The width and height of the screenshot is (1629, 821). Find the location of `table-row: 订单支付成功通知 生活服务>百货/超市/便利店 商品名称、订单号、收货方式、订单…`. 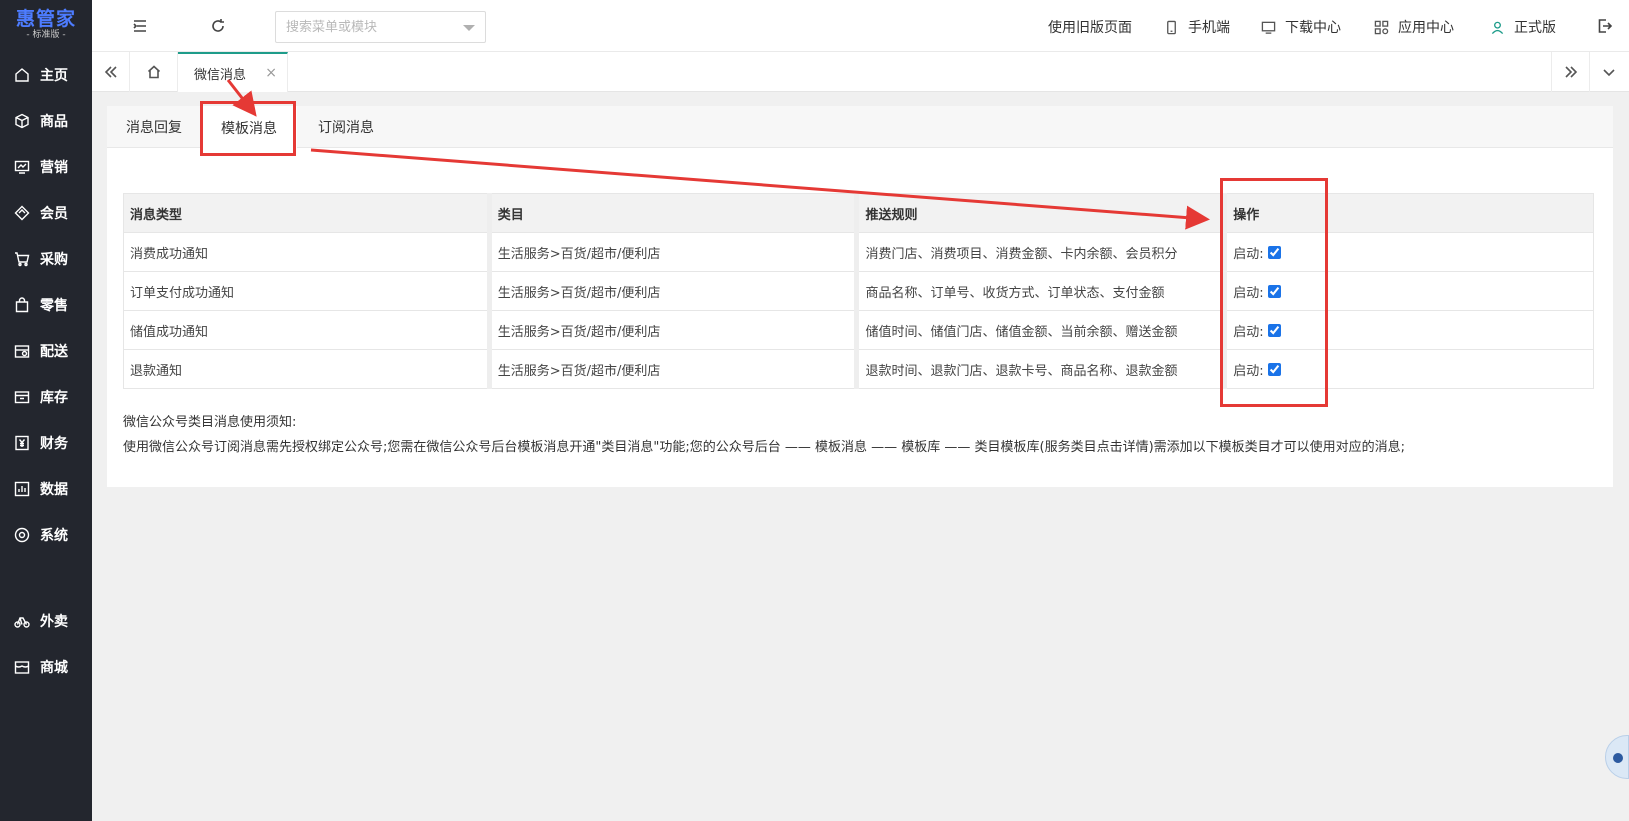

table-row: 订单支付成功通知 生活服务>百货/超市/便利店 商品名称、订单号、收货方式、订单… is located at coordinates (858, 291).